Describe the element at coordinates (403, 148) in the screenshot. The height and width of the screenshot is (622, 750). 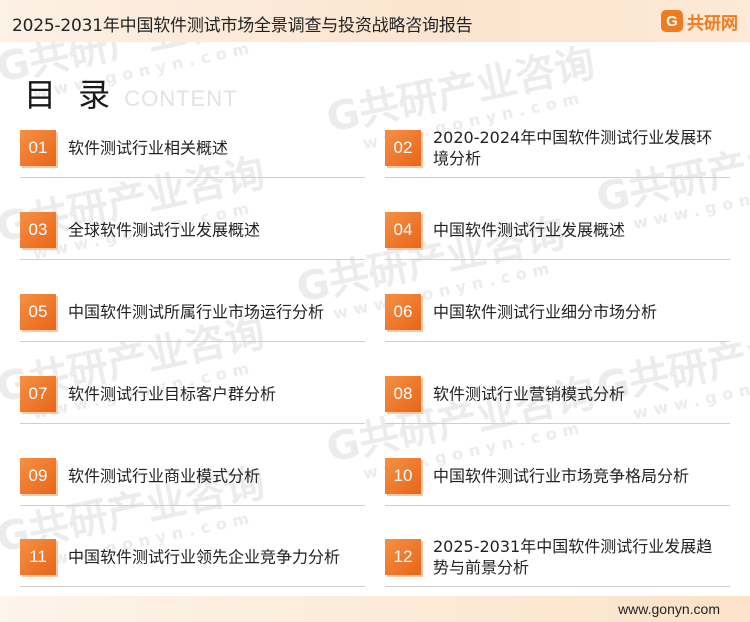
I see `toc-item-number: 02` at that location.